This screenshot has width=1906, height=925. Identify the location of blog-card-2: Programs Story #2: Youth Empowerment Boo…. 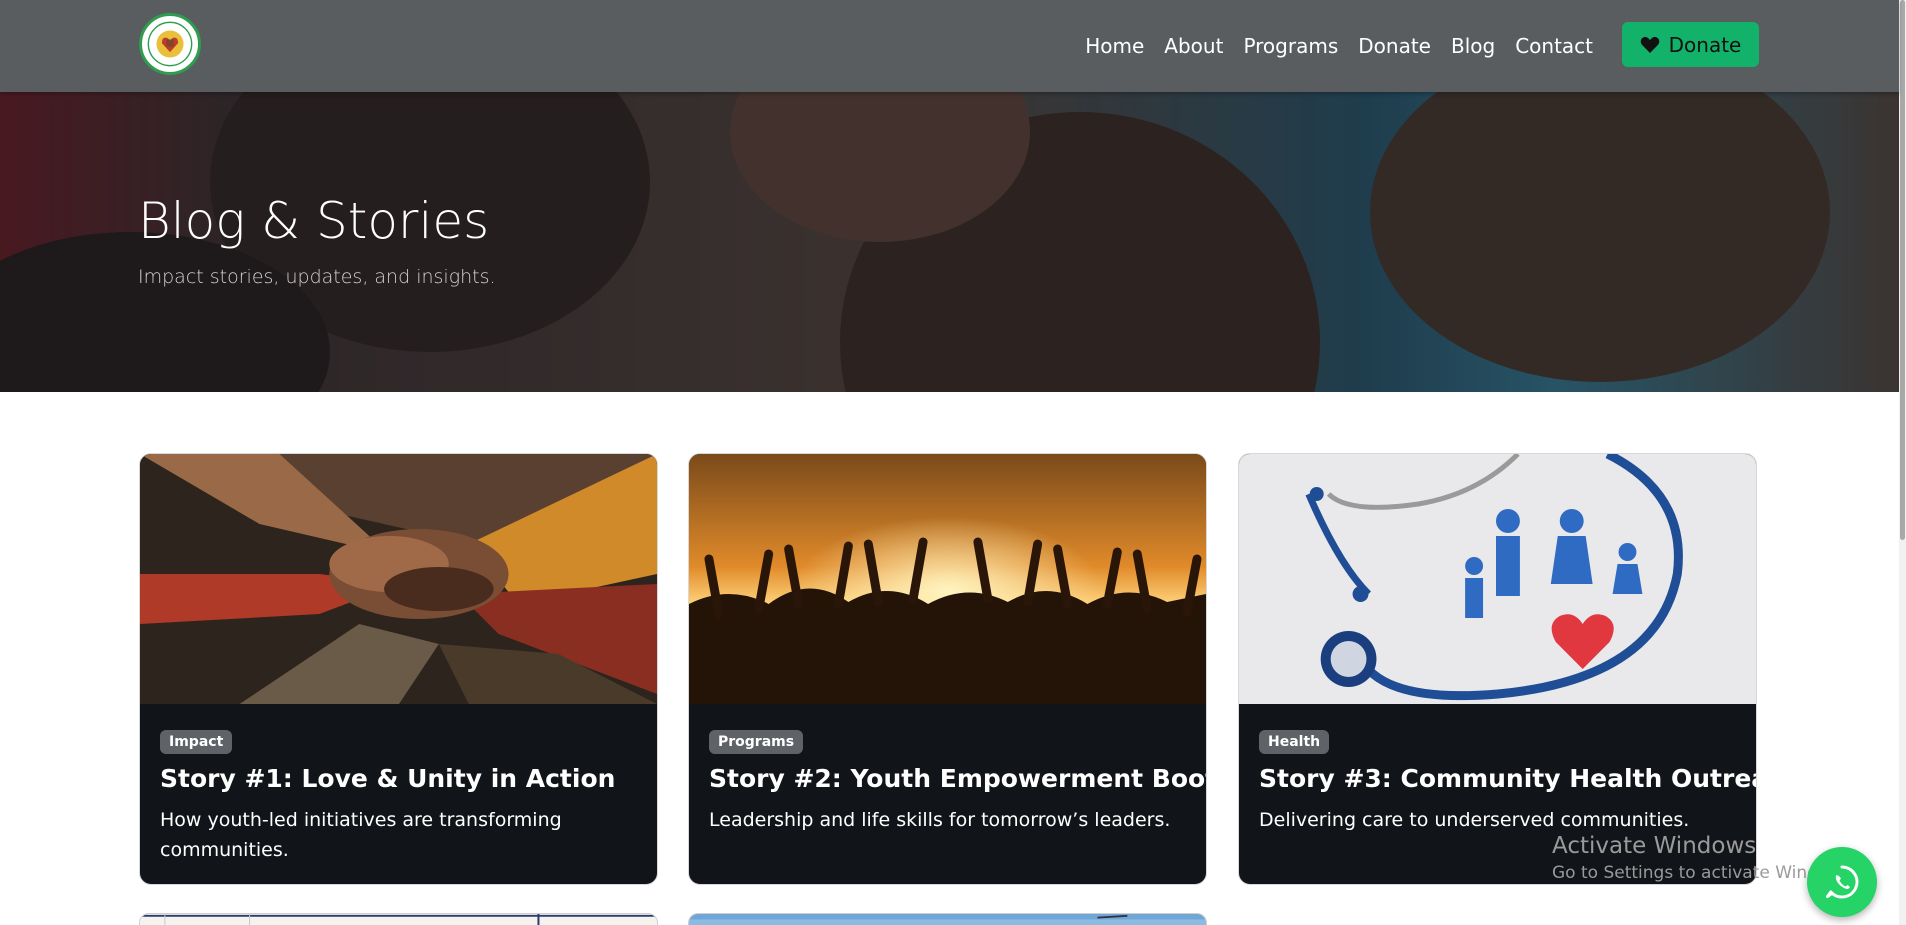
(947, 669).